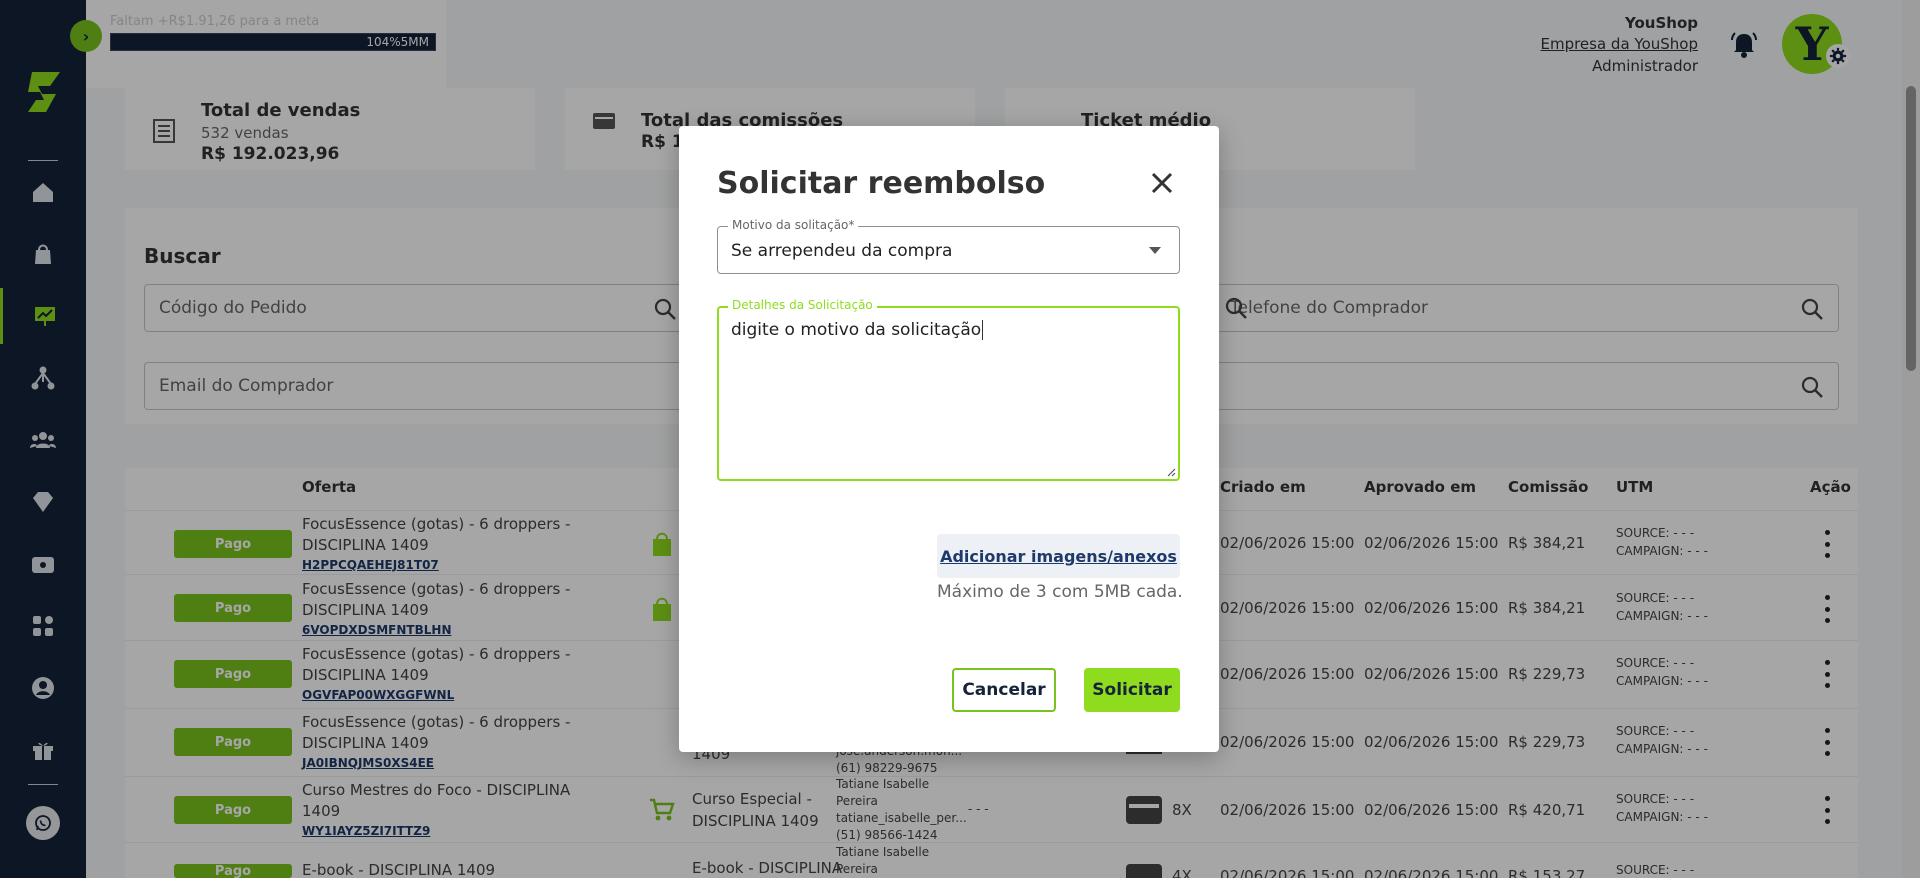 The image size is (1920, 878). Describe the element at coordinates (1060, 592) in the screenshot. I see `attachments-hint: Máximo de 3 com 5MB cada.` at that location.